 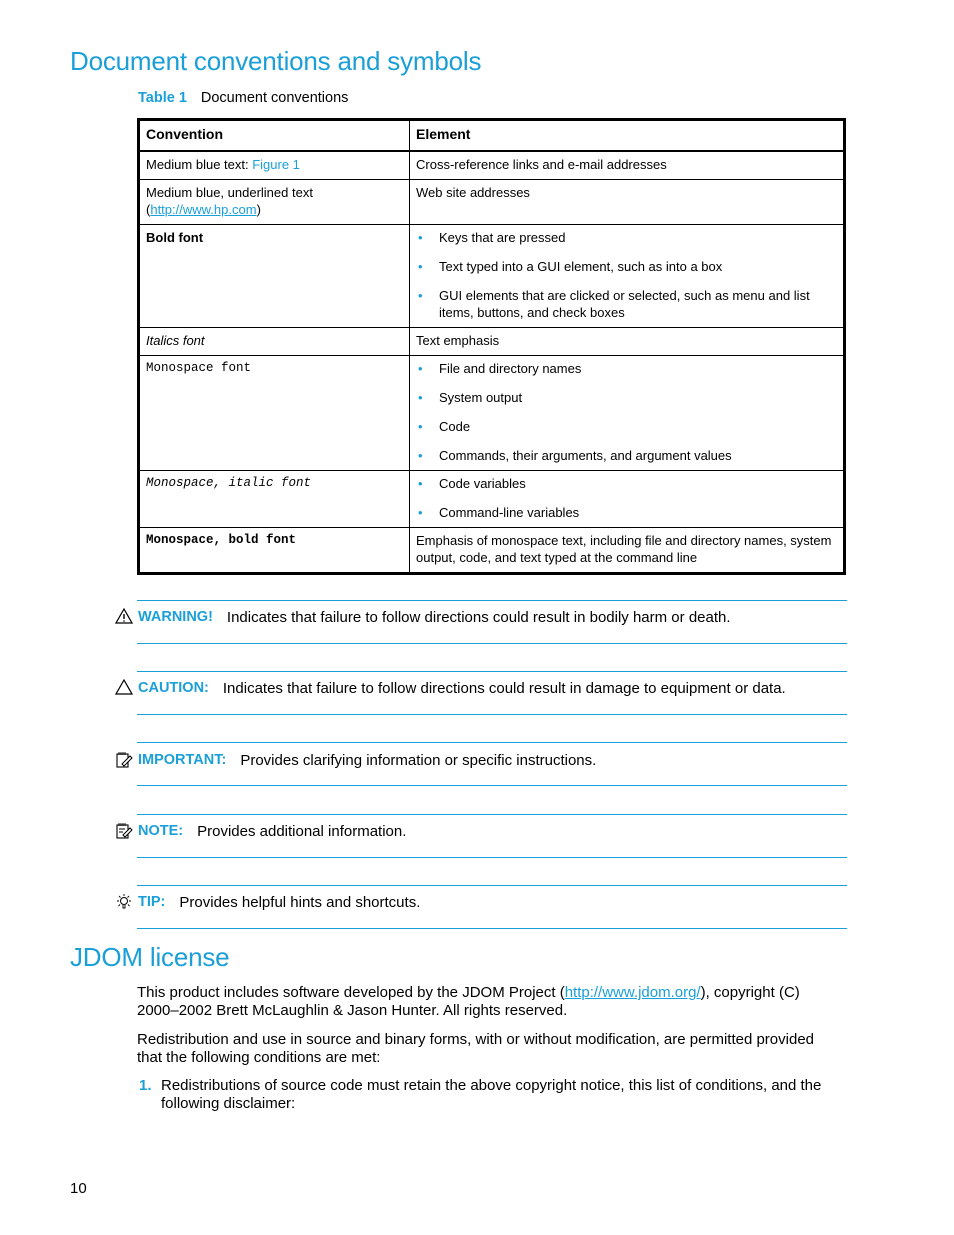 What do you see at coordinates (78, 1188) in the screenshot?
I see `page-number: 10` at bounding box center [78, 1188].